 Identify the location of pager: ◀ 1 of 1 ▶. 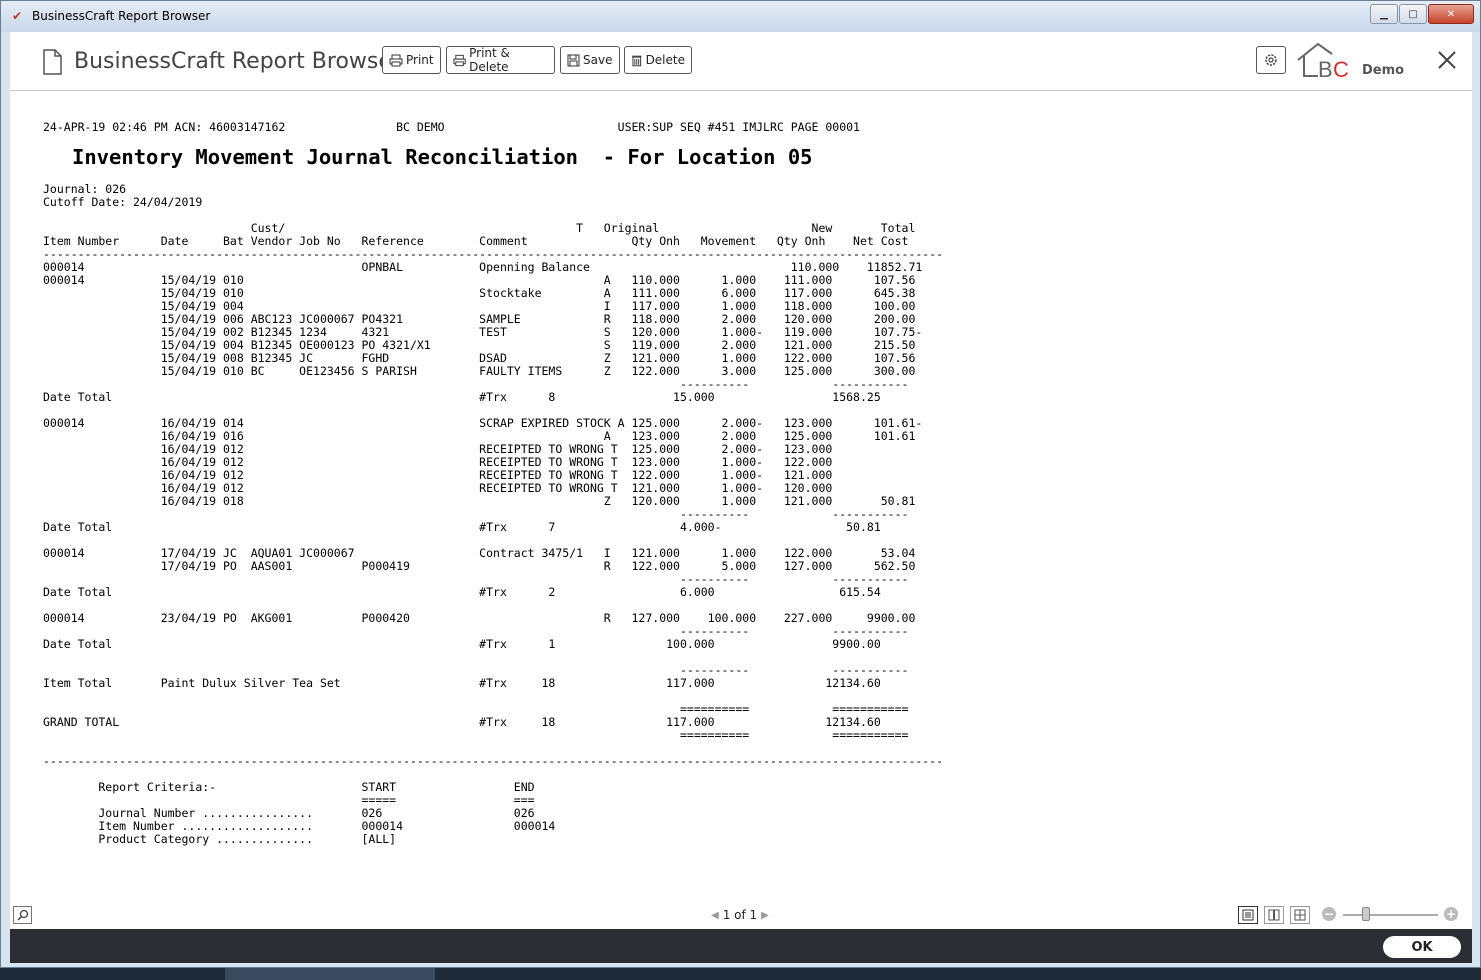
(740, 915).